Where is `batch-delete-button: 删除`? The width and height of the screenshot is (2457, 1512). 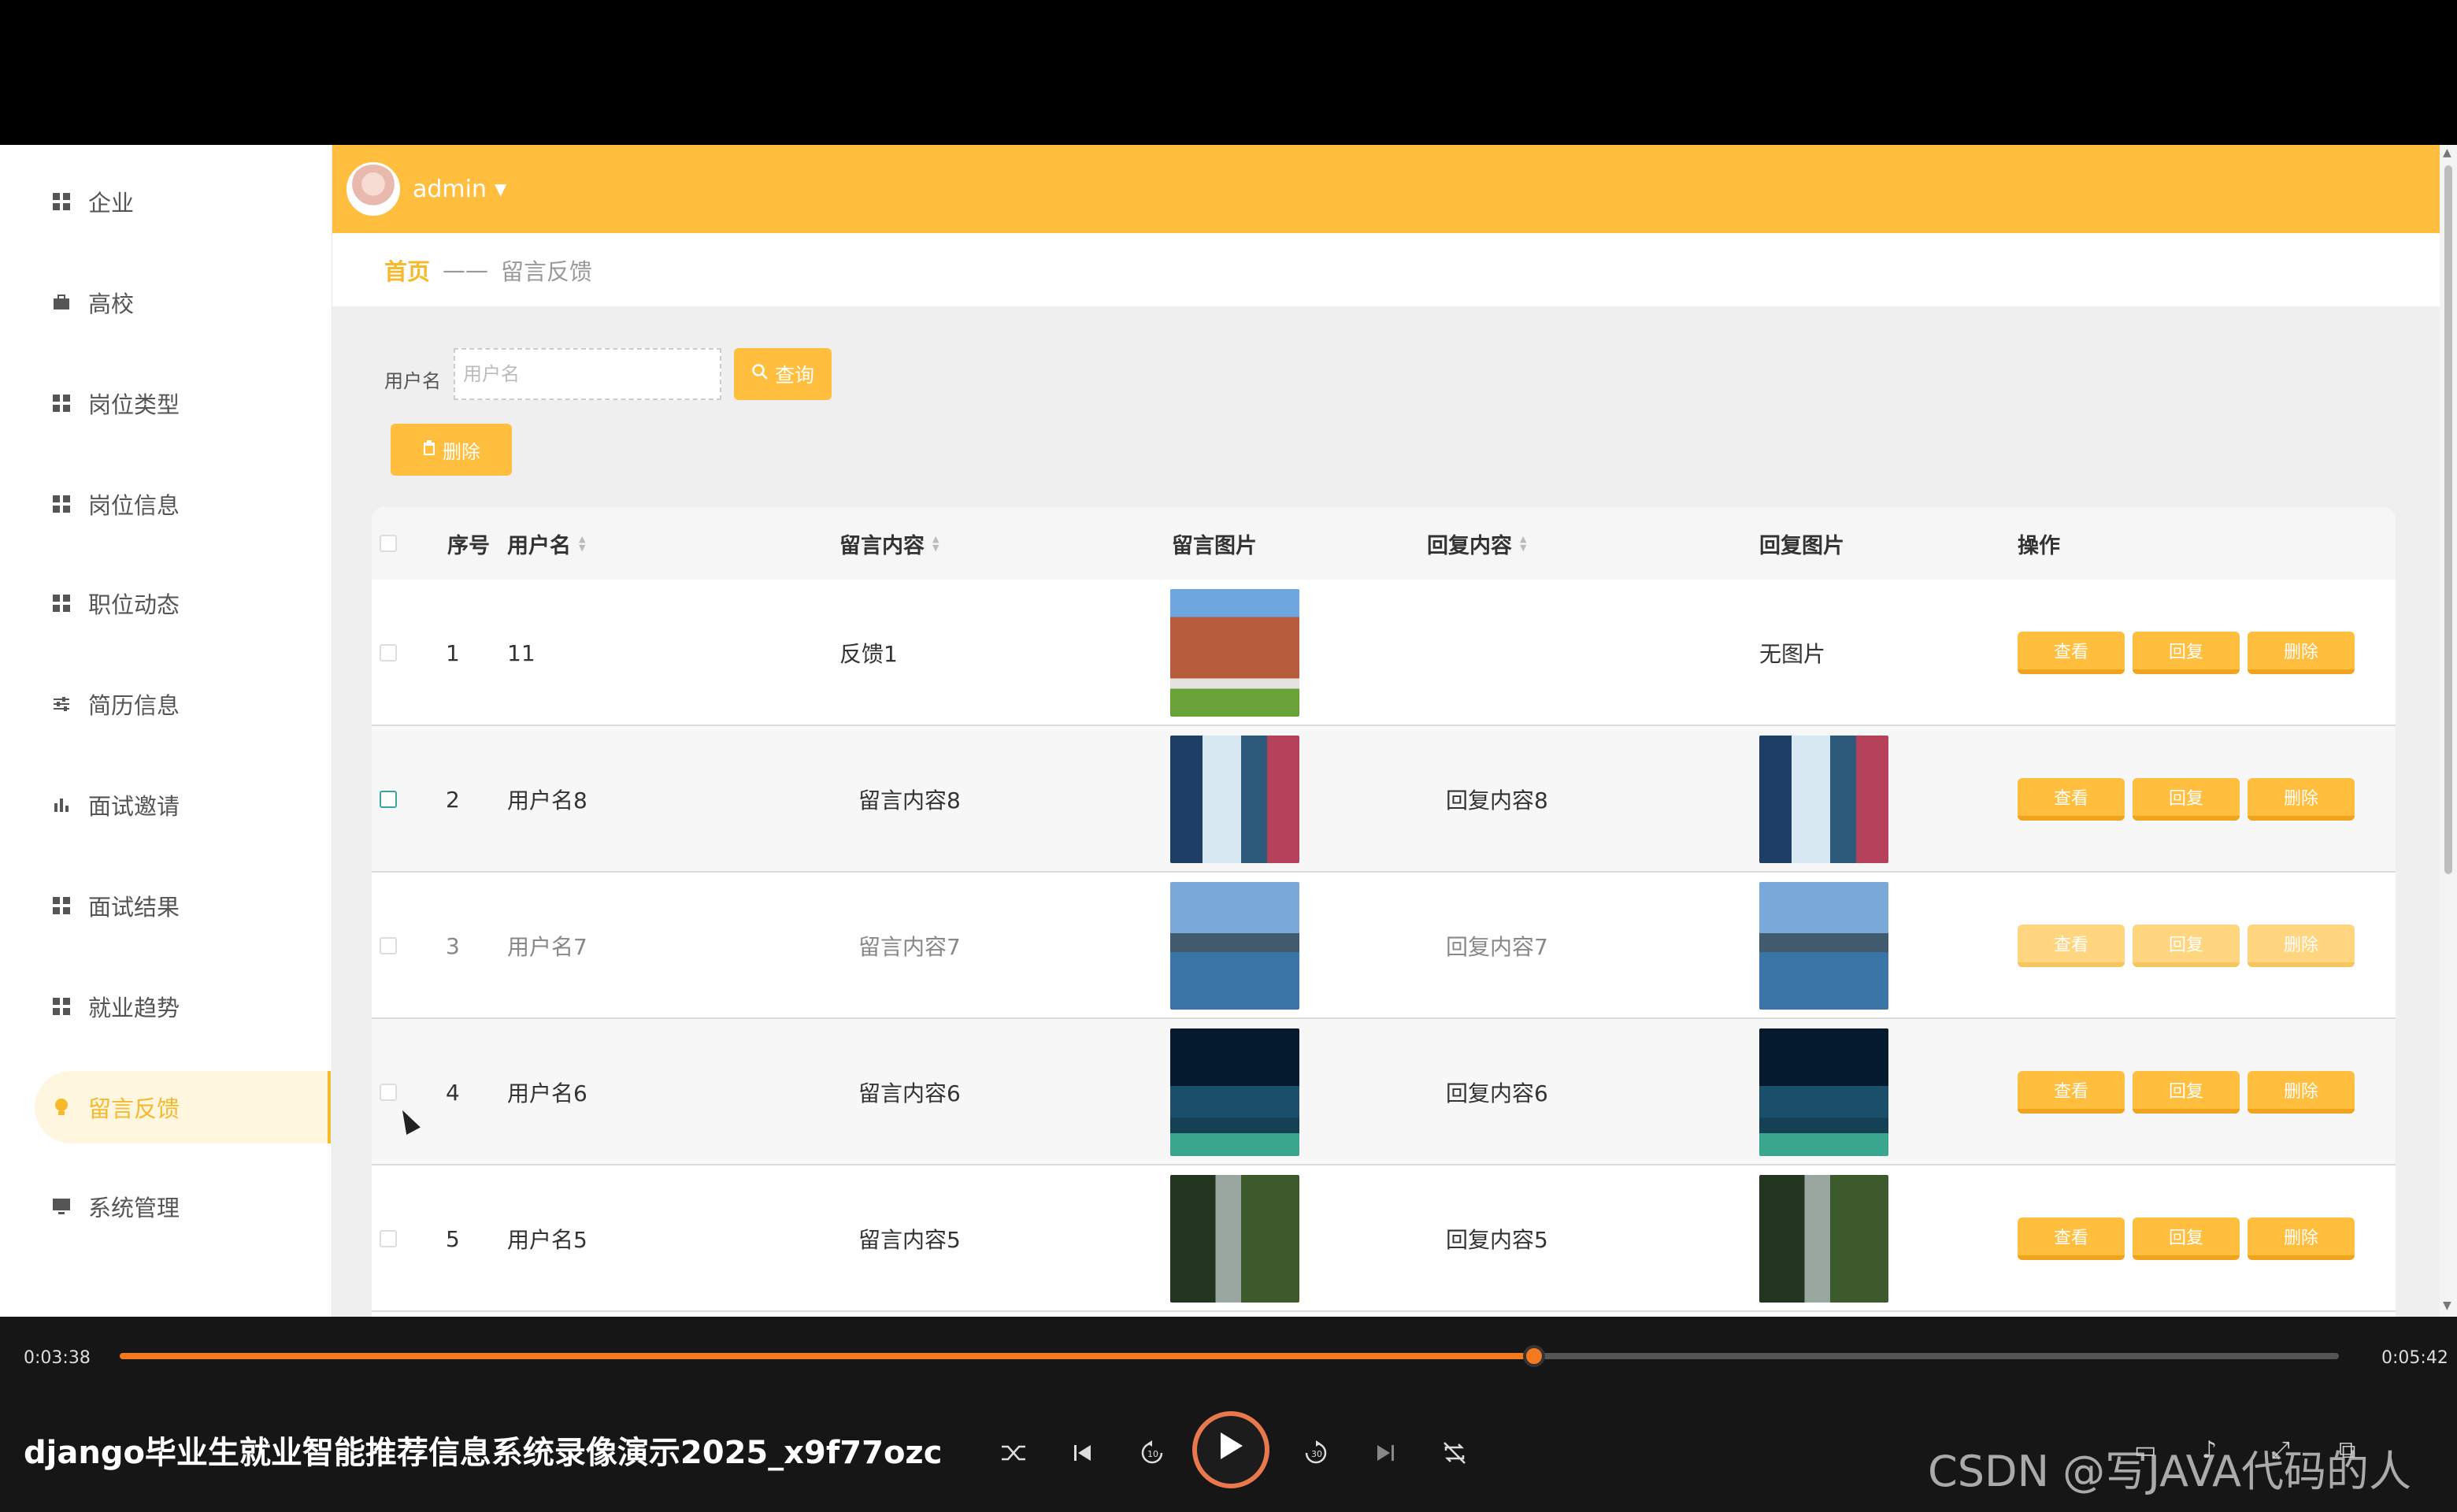
batch-delete-button: 删除 is located at coordinates (451, 450).